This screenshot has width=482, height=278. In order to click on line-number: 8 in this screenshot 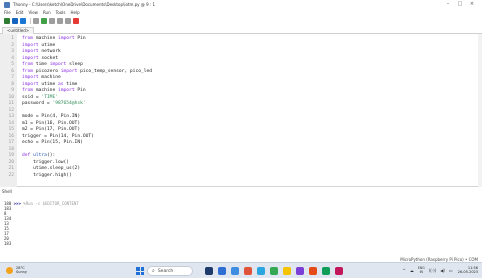, I will do `click(12, 84)`.